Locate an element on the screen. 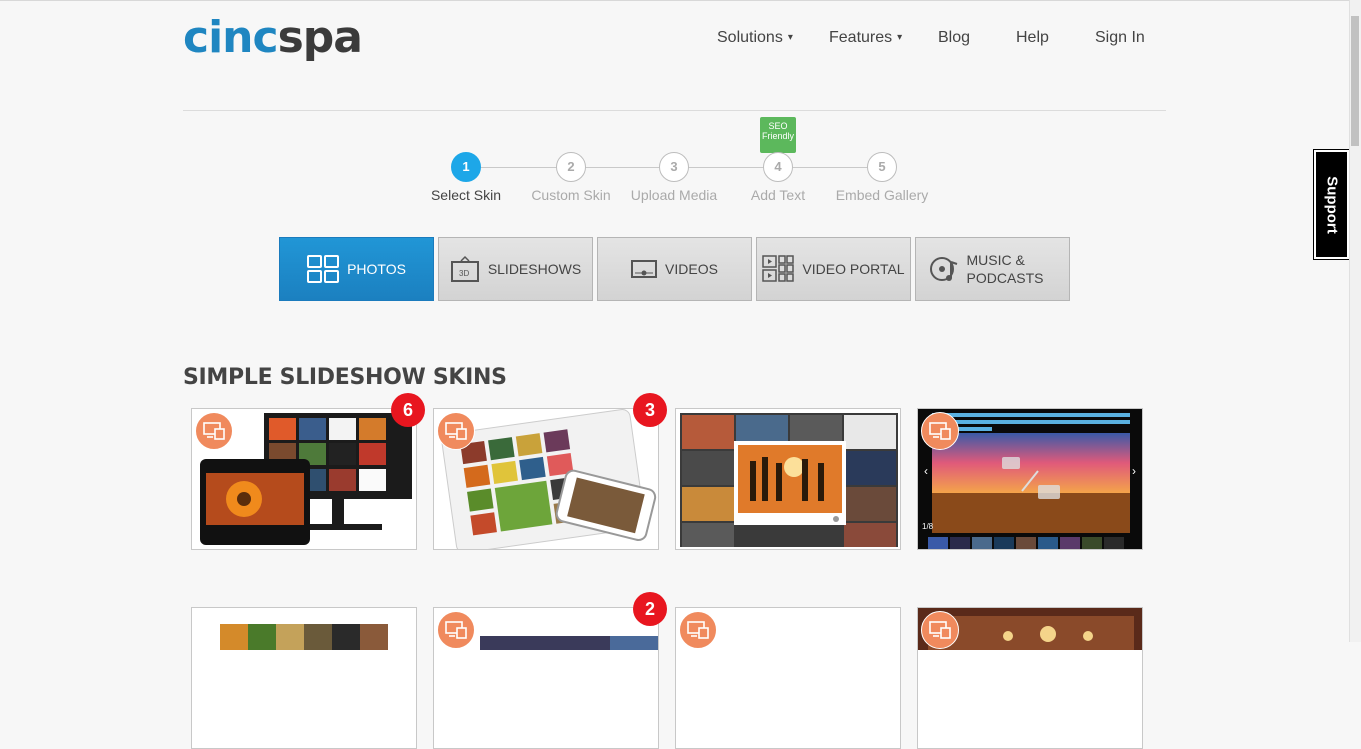  nav-help: Help is located at coordinates (1032, 38).